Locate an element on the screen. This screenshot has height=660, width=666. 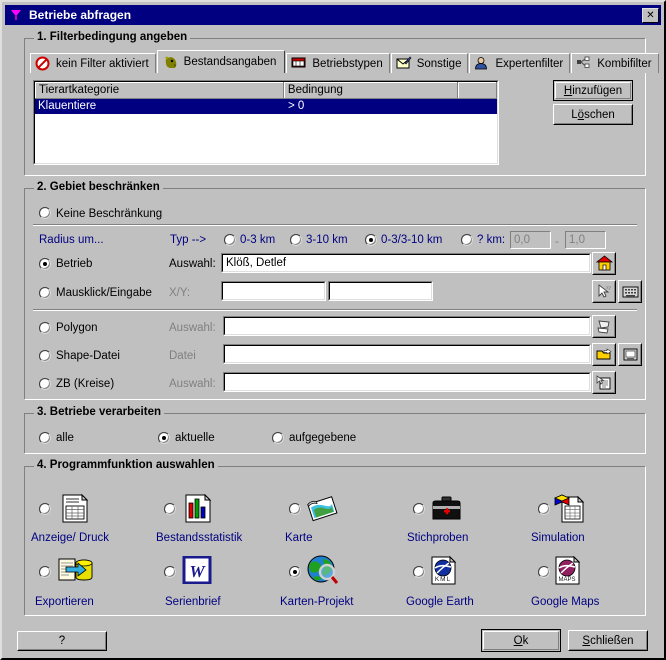
tab-betriebstypen: Betriebstypen is located at coordinates (338, 63).